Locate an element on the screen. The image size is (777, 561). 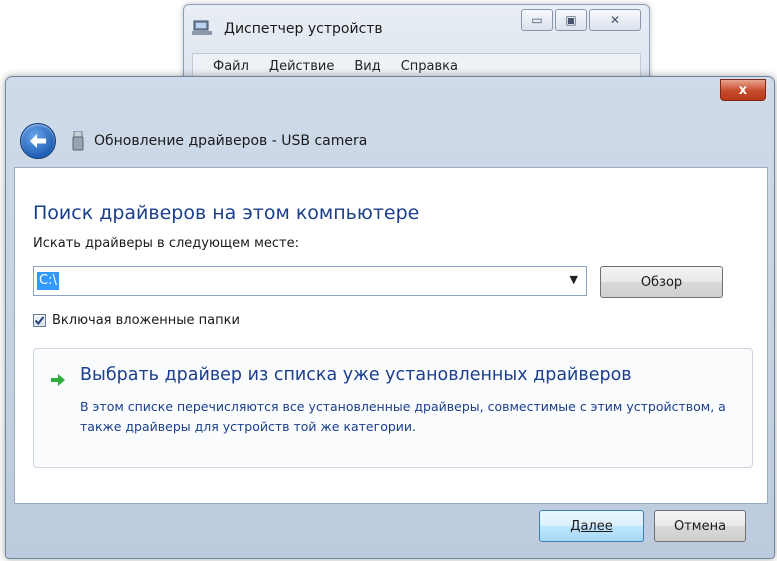
include-subfolders-checkbox is located at coordinates (39, 320).